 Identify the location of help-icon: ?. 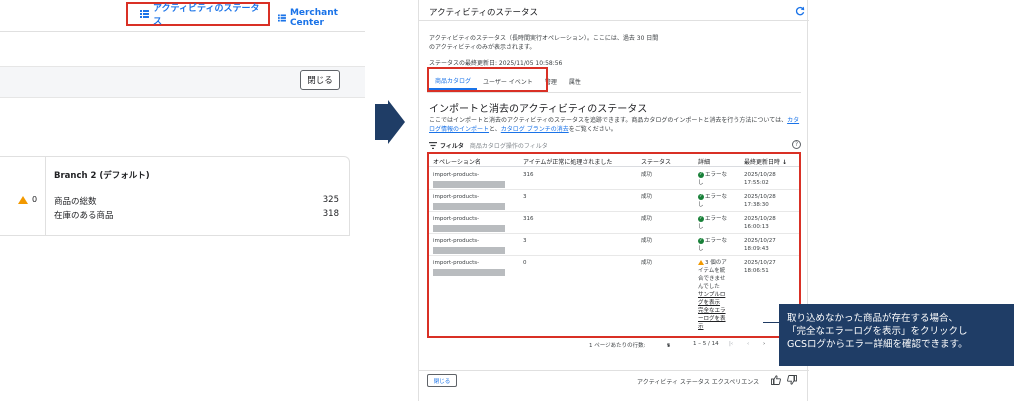
(796, 144).